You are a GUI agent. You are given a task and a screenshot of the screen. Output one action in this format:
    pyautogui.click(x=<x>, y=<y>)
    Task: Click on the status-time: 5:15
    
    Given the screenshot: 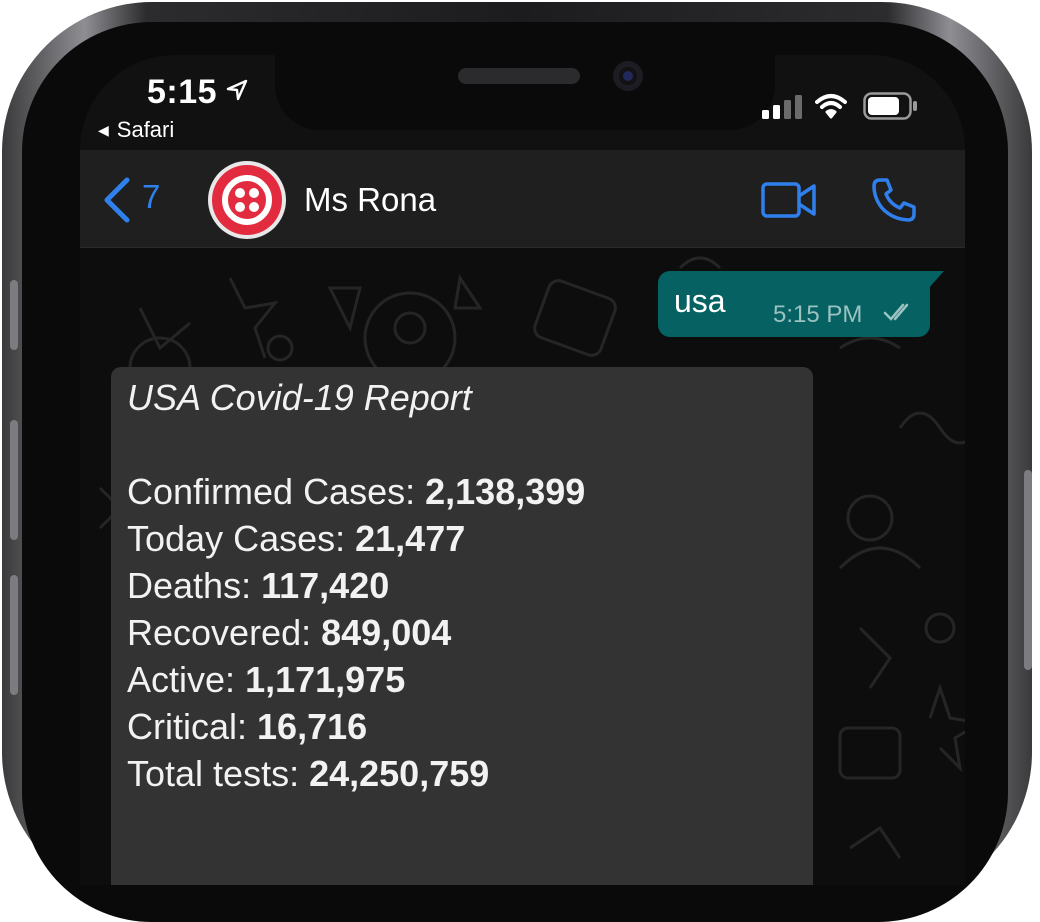 What is the action you would take?
    pyautogui.click(x=182, y=92)
    